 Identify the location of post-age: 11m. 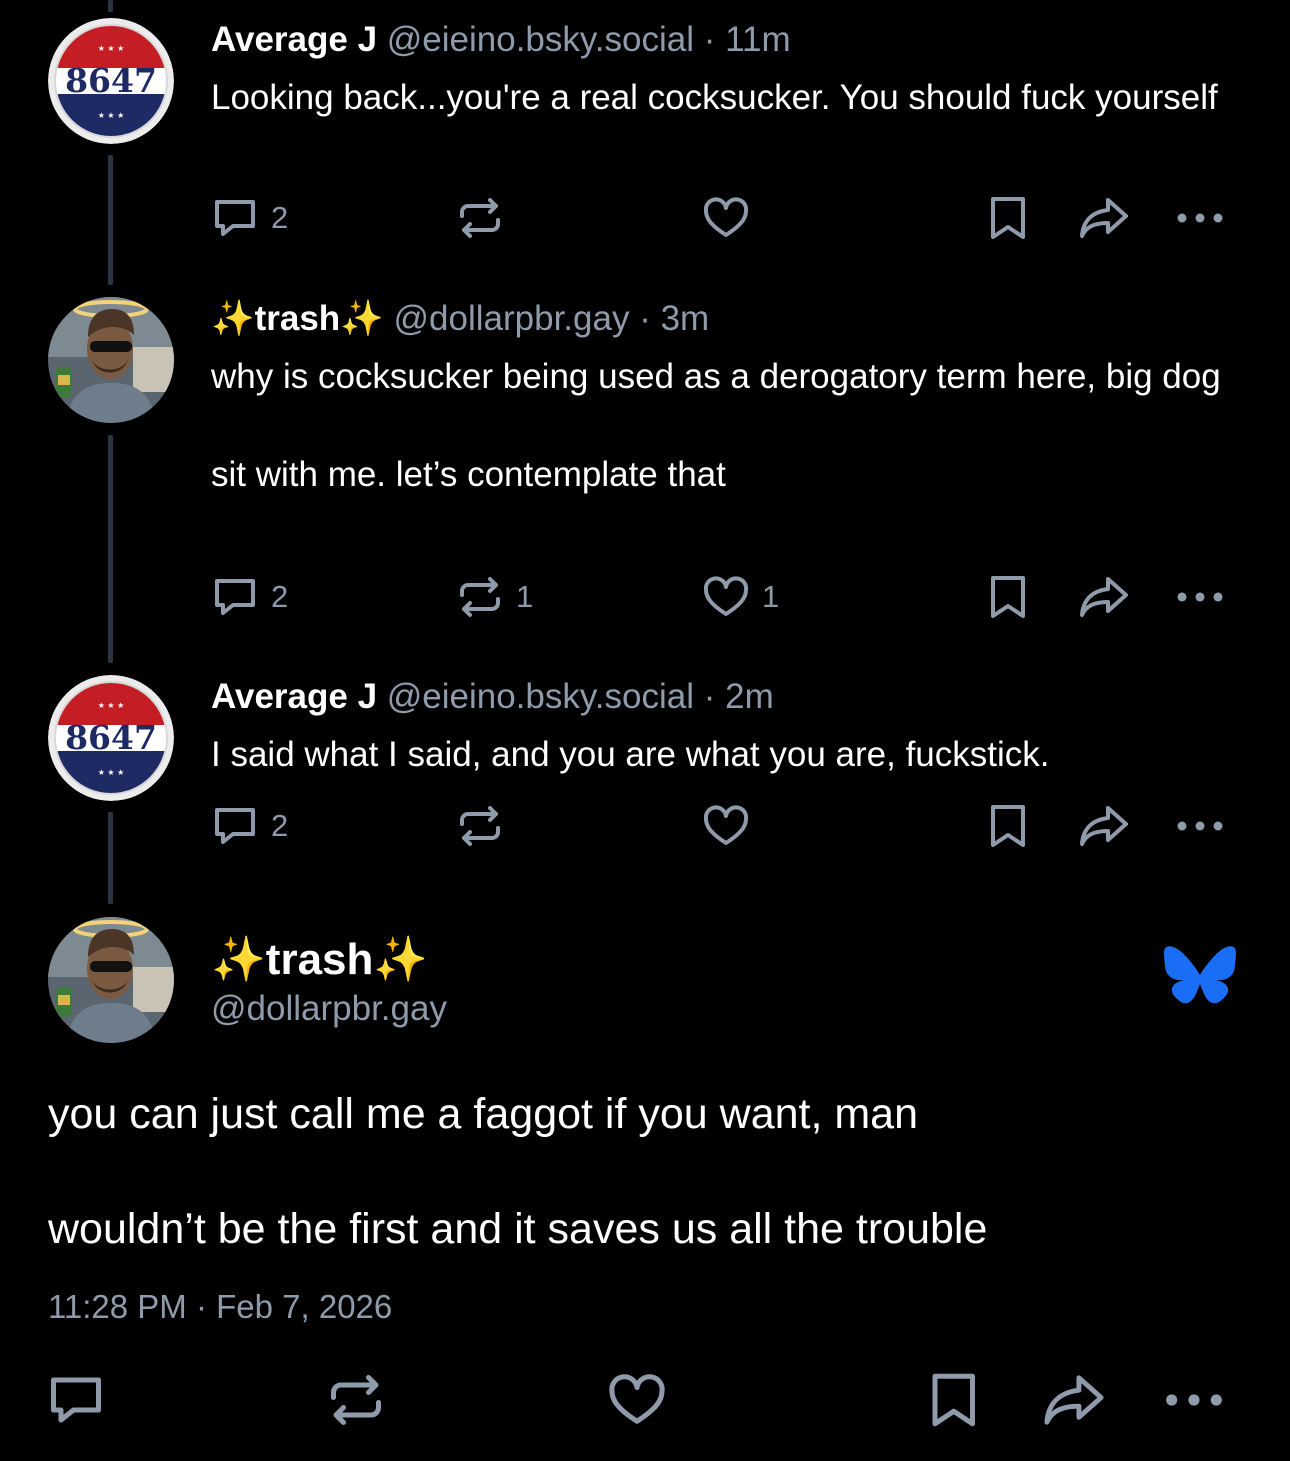
(758, 39).